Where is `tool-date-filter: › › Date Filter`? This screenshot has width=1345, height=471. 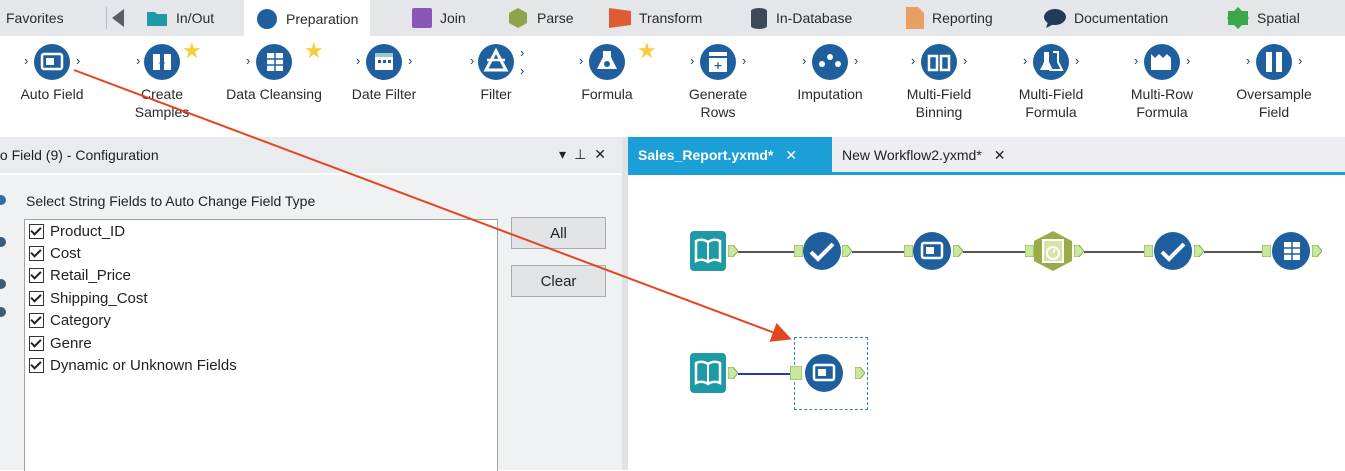 tool-date-filter: › › Date Filter is located at coordinates (384, 72).